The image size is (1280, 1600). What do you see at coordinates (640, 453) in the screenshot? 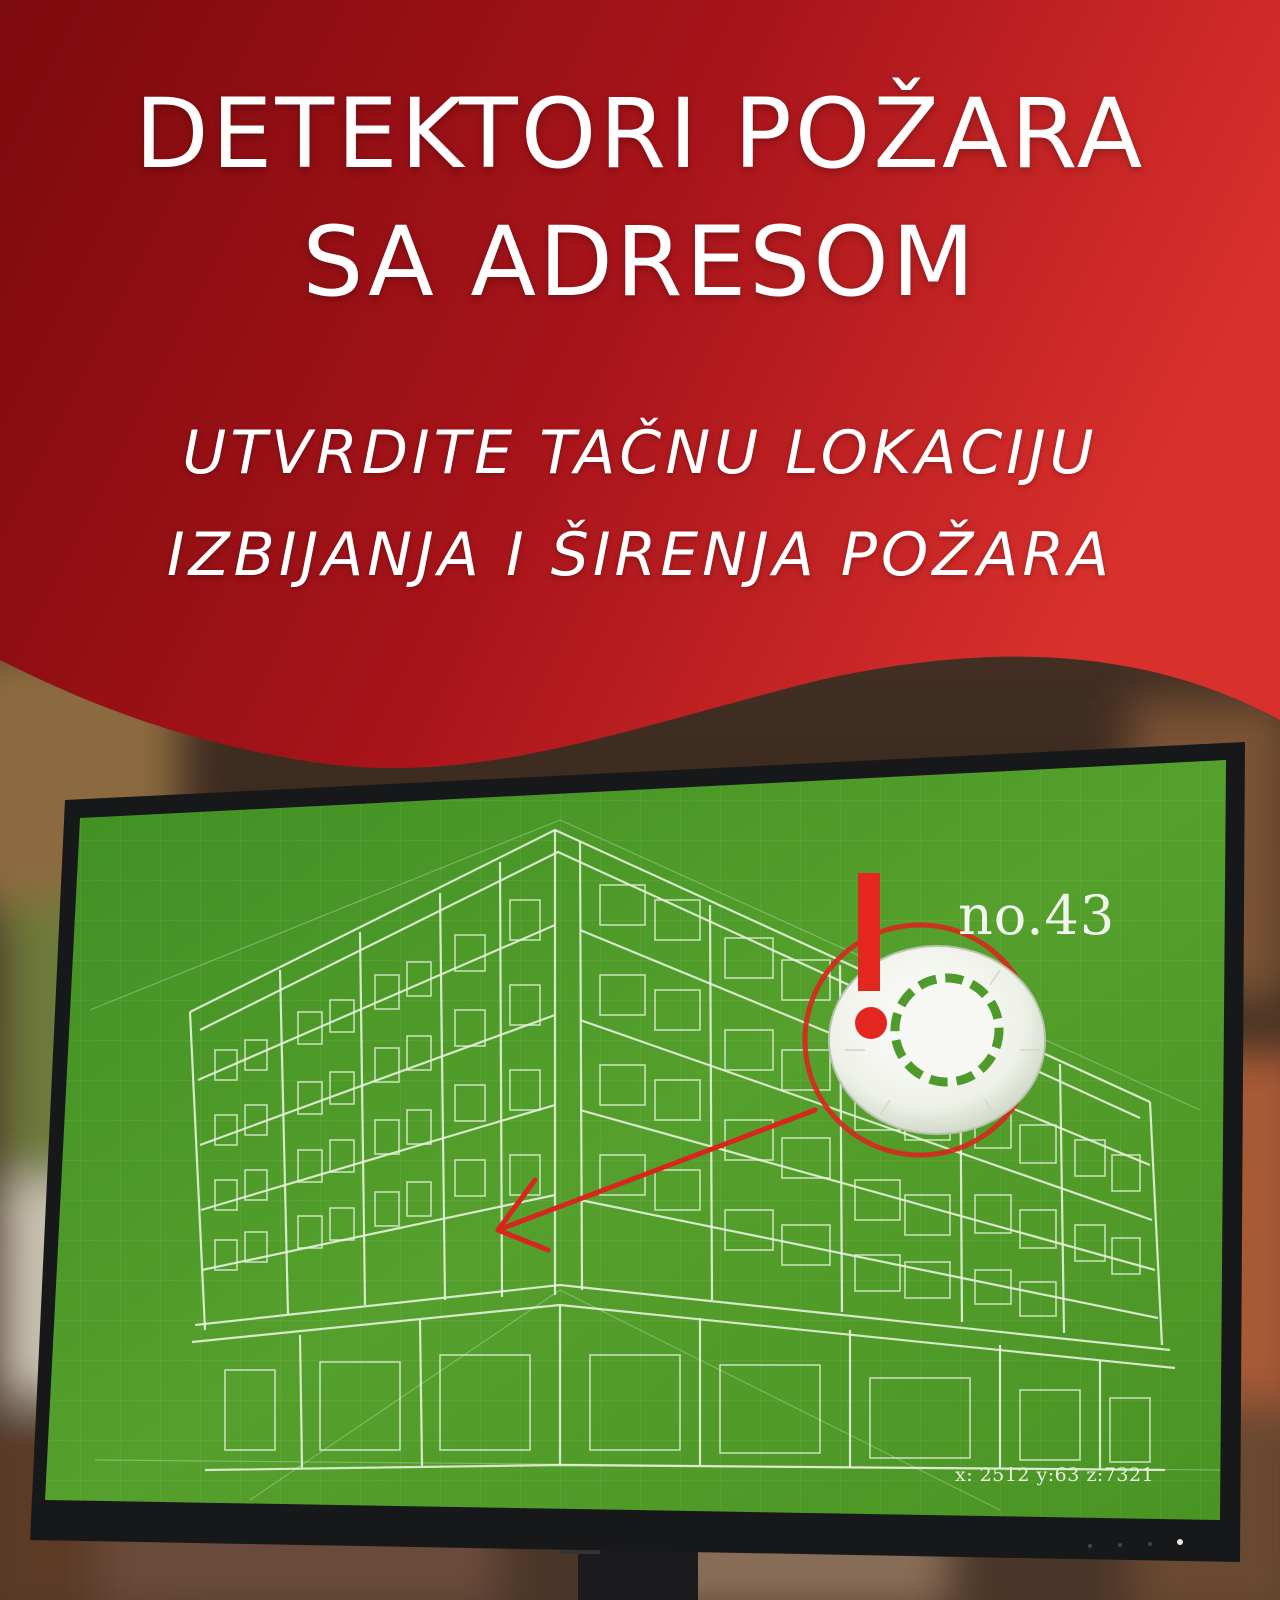
I see `subheadline-line-1: UTVRDITE TAČNU LOKACIJU` at bounding box center [640, 453].